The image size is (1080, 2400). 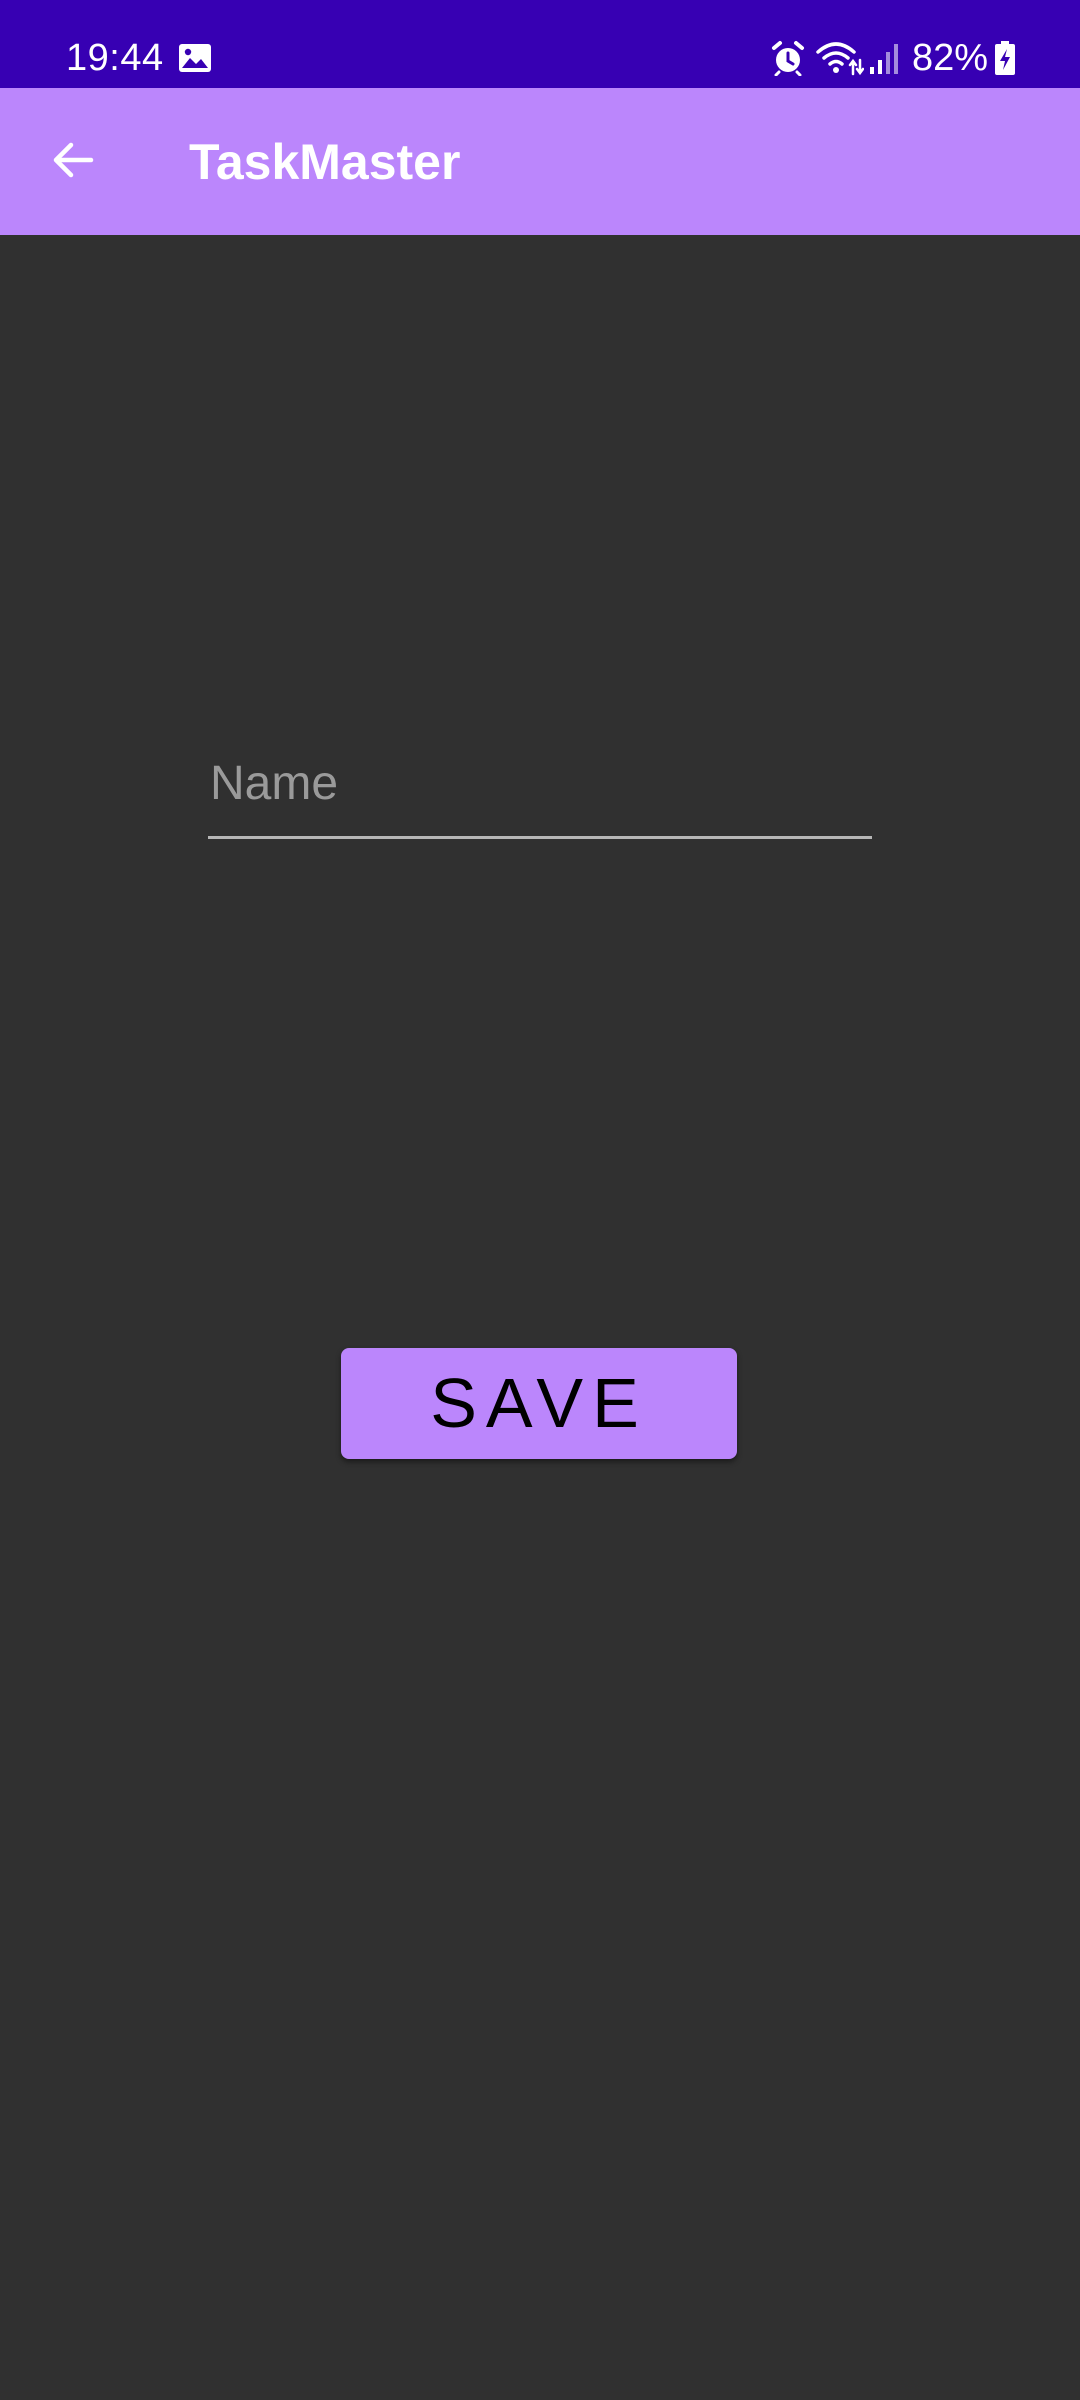 I want to click on back-button, so click(x=73, y=162).